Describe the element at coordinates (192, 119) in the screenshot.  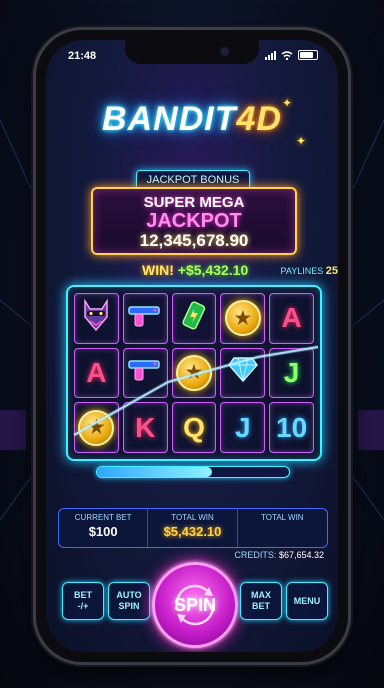
I see `game-logo: BANDIT4D` at that location.